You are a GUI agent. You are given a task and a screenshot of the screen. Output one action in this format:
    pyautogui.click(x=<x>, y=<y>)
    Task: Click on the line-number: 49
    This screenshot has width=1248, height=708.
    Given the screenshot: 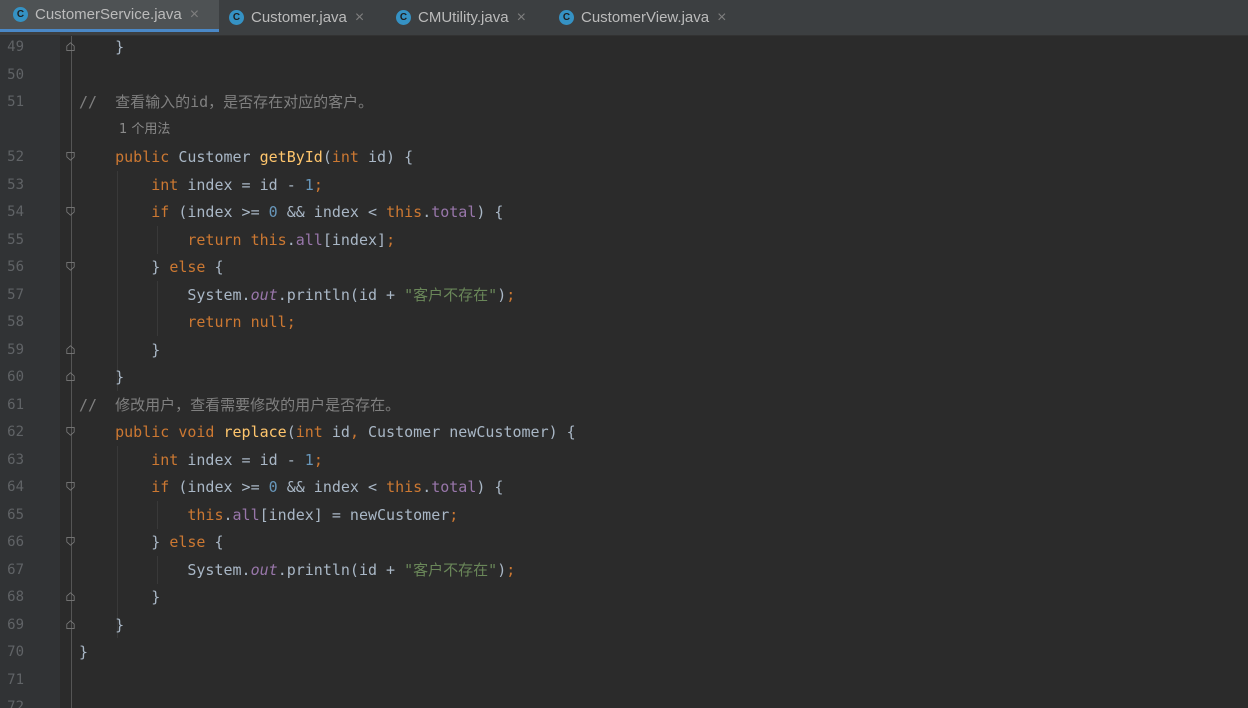 What is the action you would take?
    pyautogui.click(x=15, y=47)
    